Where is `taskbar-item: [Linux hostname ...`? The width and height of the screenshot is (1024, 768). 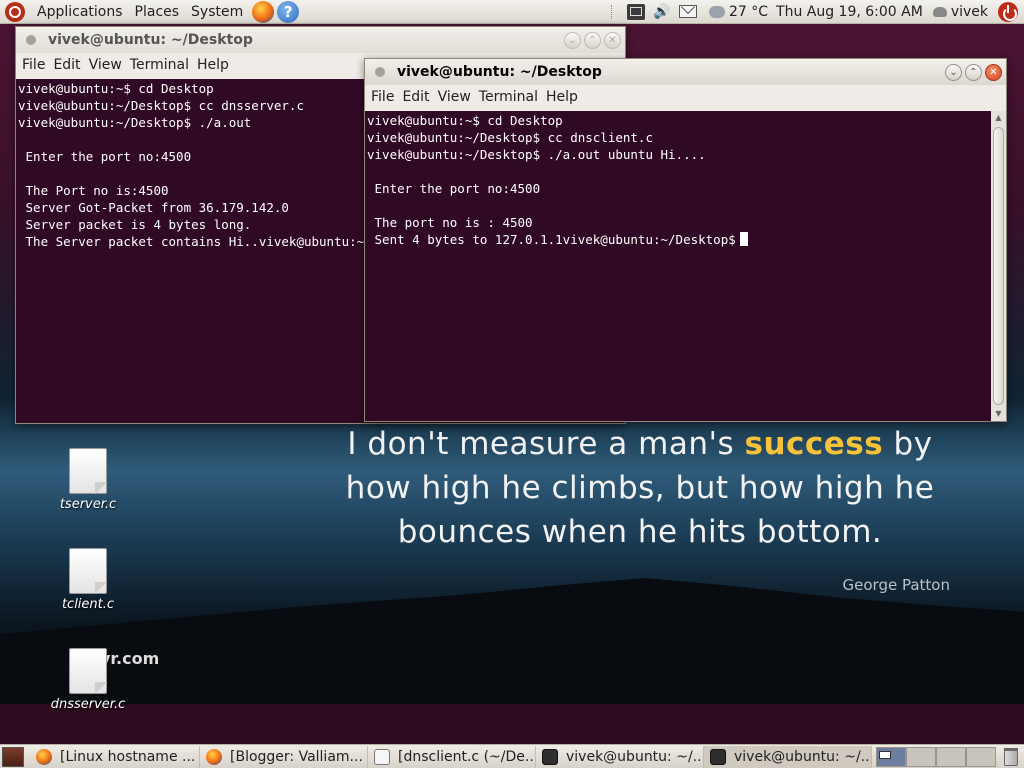 taskbar-item: [Linux hostname ... is located at coordinates (115, 756).